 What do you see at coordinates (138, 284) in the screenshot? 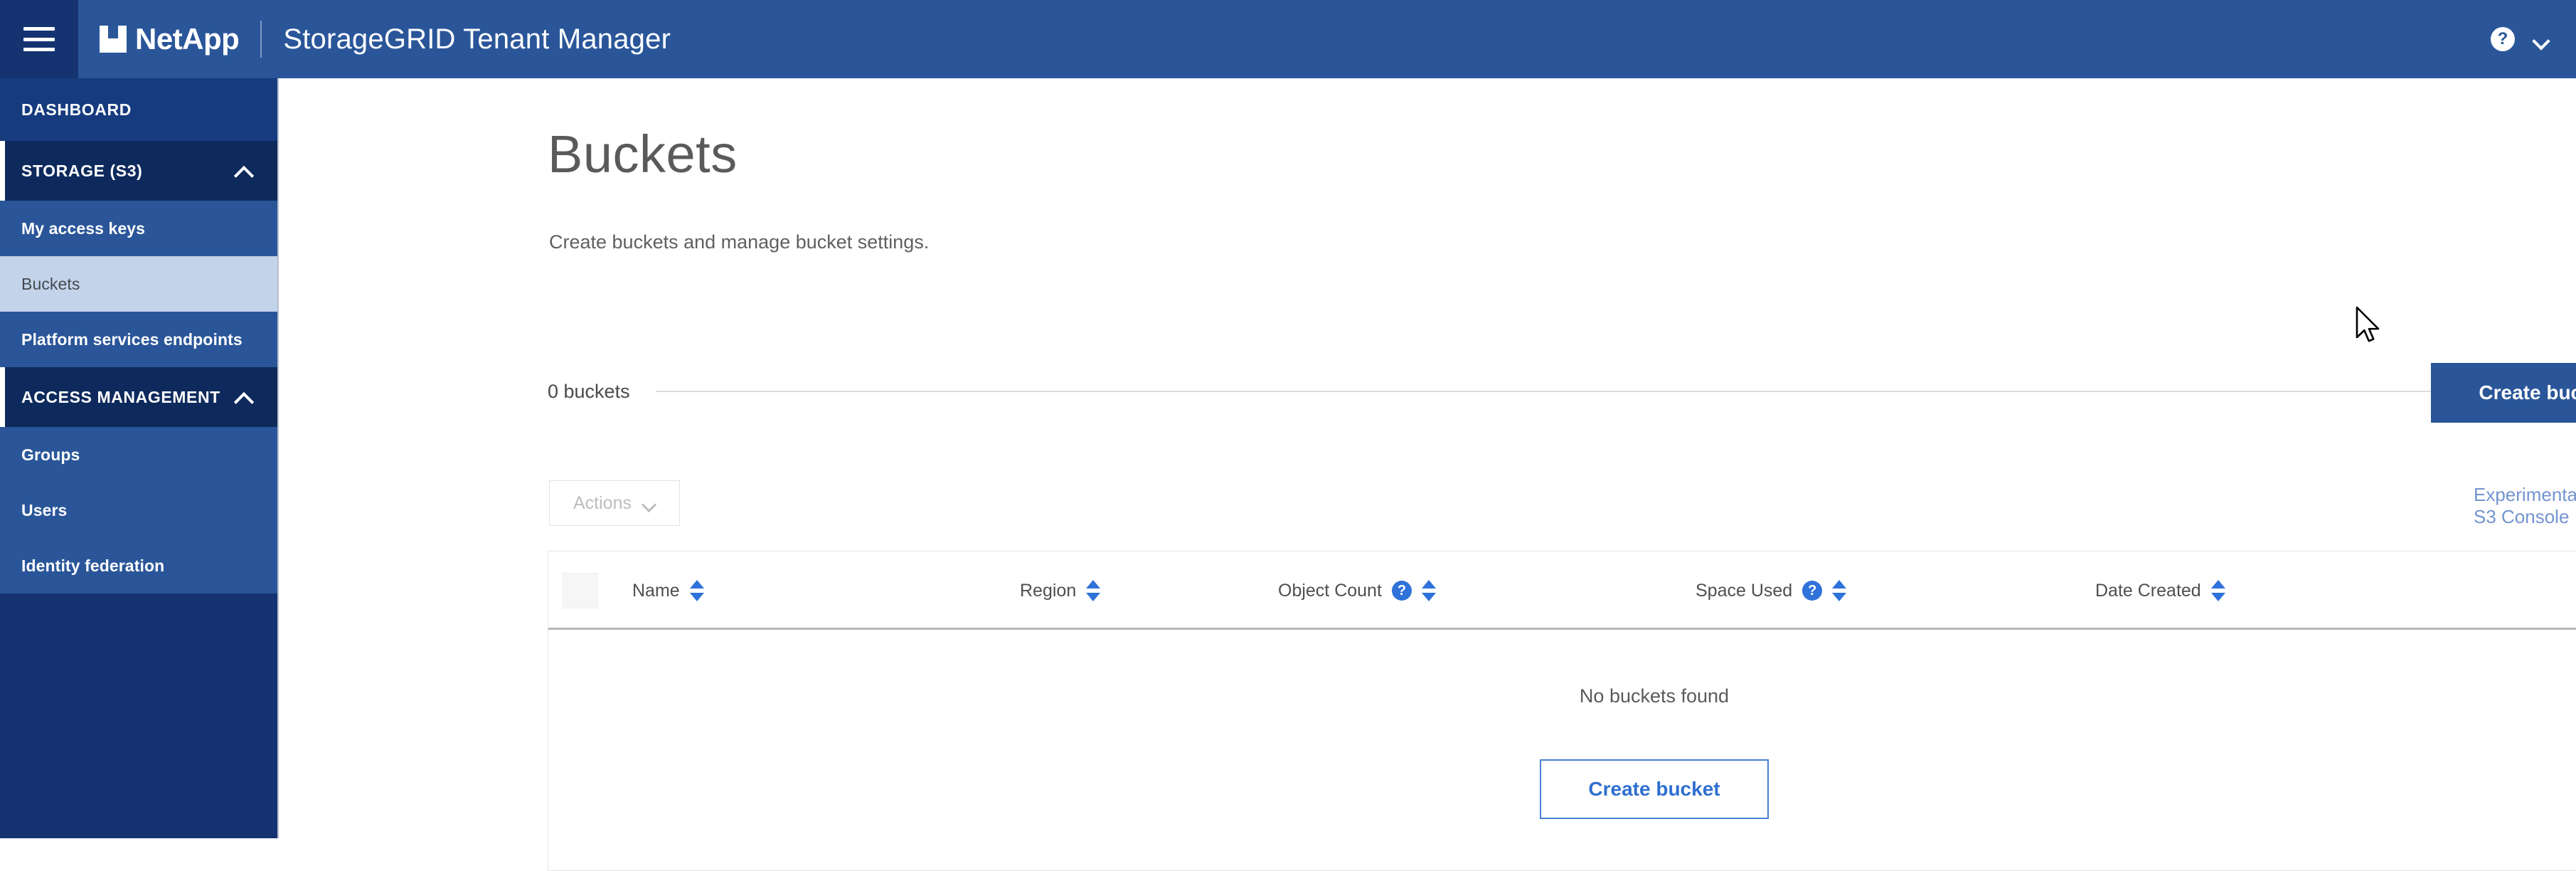
I see `sidebar-item-buckets: Buckets` at bounding box center [138, 284].